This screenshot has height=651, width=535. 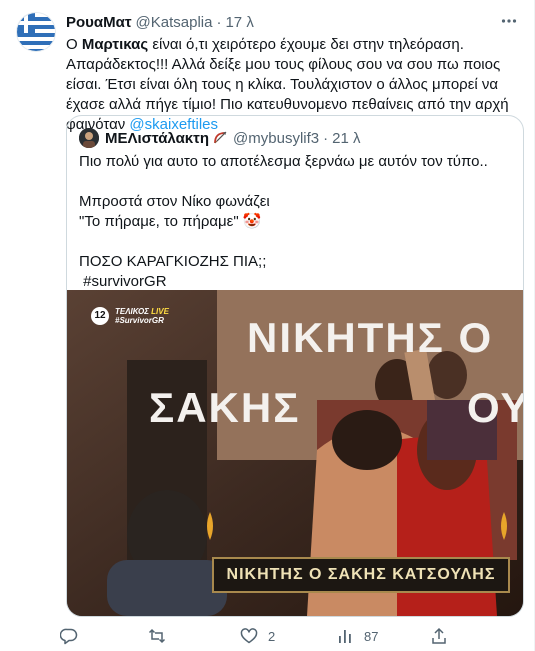 What do you see at coordinates (509, 21) in the screenshot?
I see `more-options-icon` at bounding box center [509, 21].